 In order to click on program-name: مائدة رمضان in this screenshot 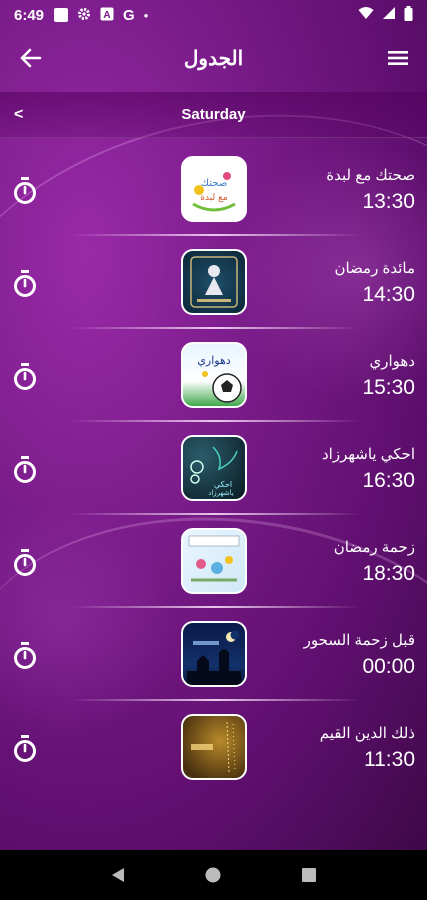, I will do `click(374, 268)`.